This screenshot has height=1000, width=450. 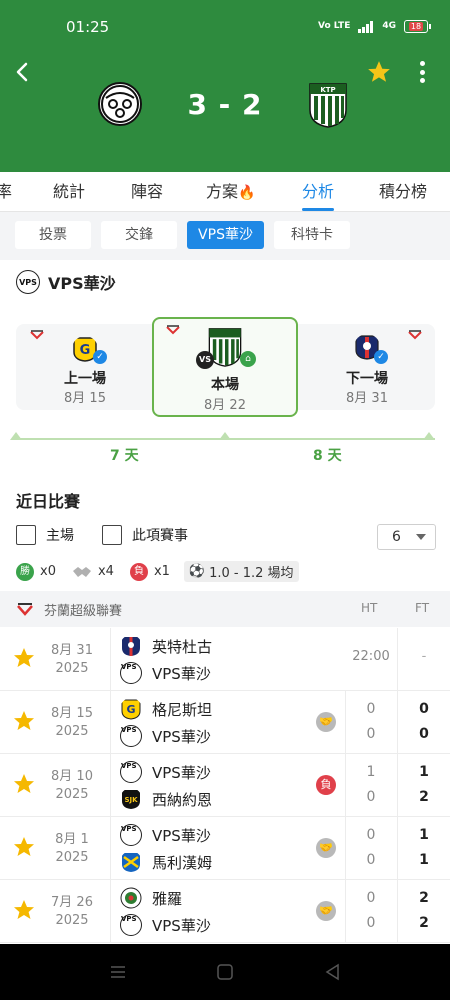 I want to click on ktp-crest-icon: KTP, so click(x=328, y=105).